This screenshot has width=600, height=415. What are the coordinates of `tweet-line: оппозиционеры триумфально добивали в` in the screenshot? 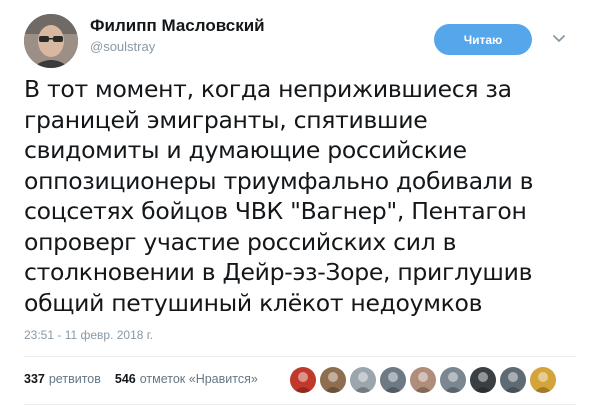 It's located at (279, 180).